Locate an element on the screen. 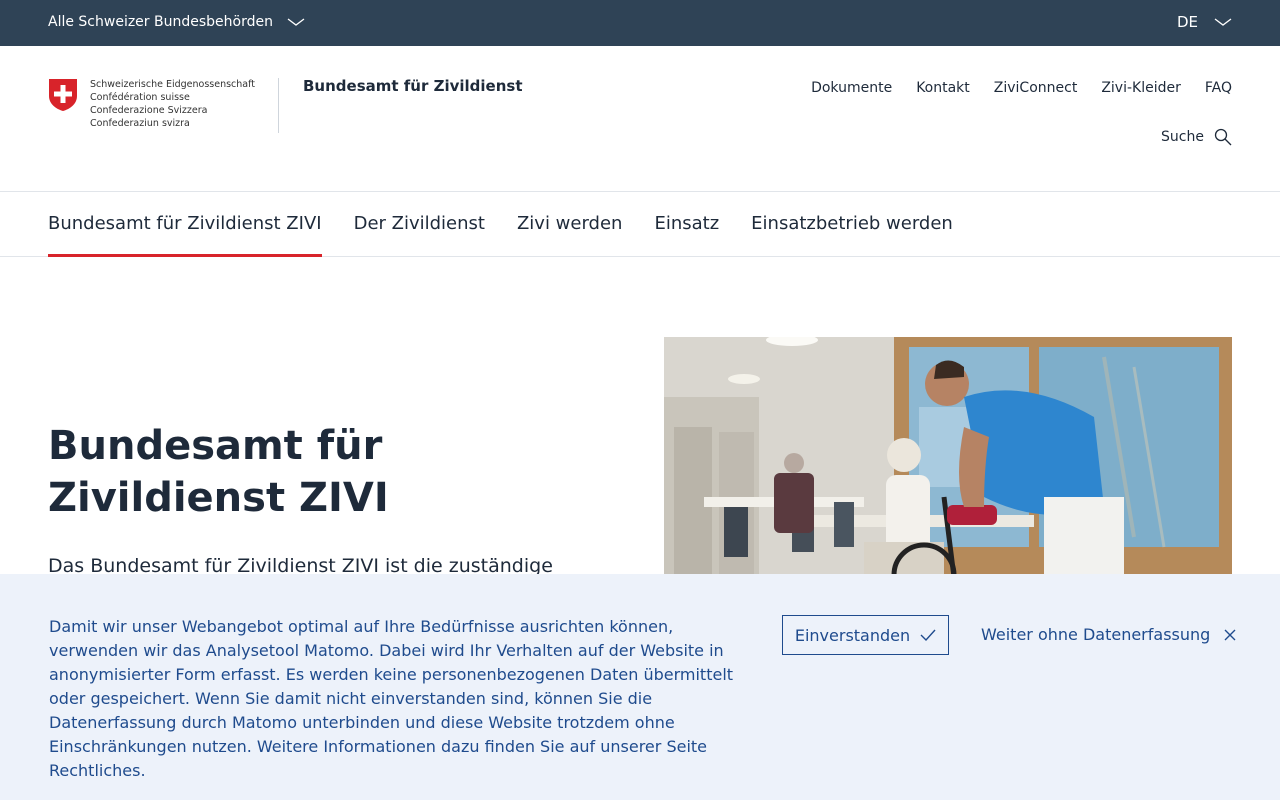 This screenshot has width=1280, height=800. search-label: Suche is located at coordinates (1182, 137).